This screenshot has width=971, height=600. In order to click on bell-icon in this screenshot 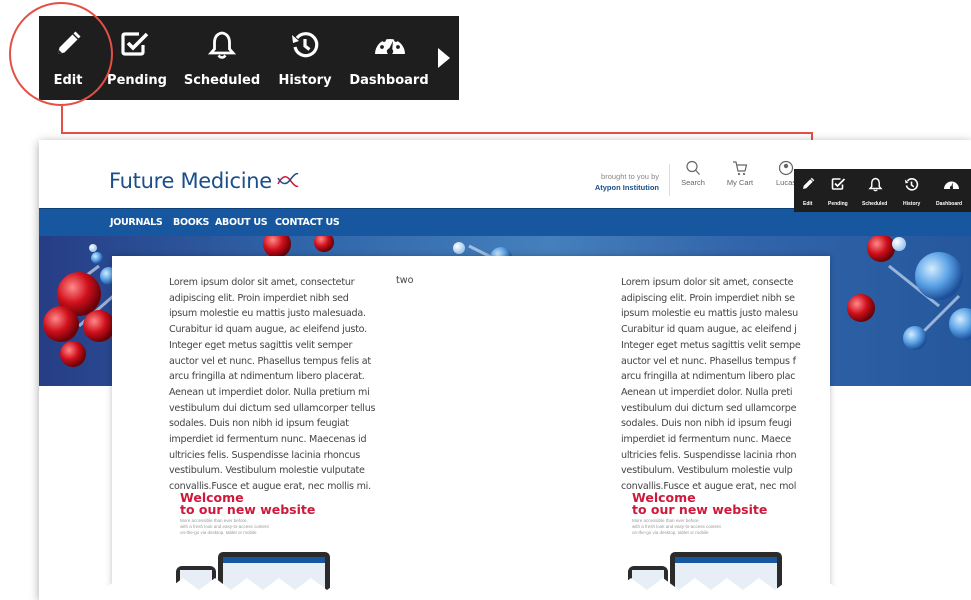, I will do `click(875, 184)`.